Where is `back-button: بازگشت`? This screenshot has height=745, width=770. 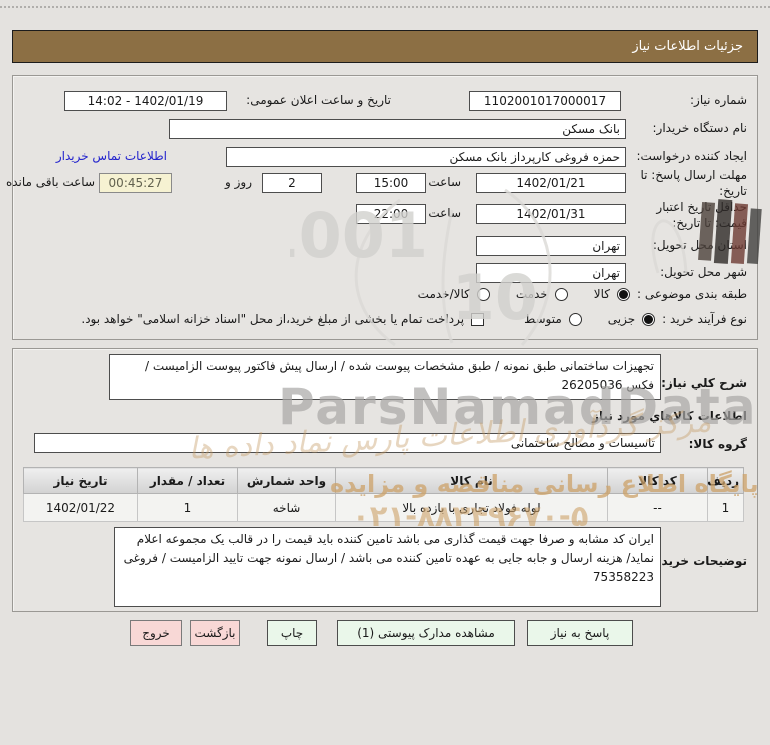 back-button: بازگشت is located at coordinates (215, 633).